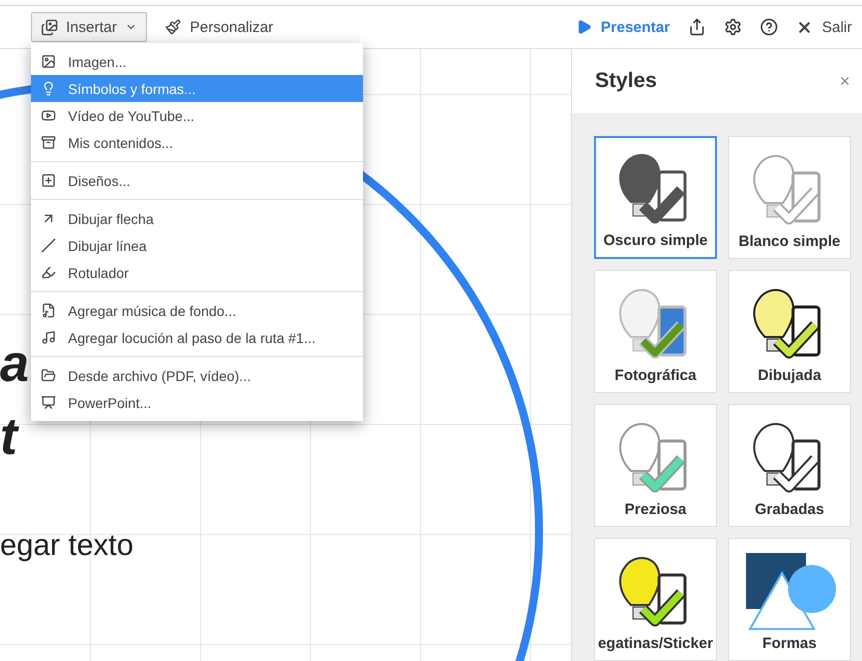  What do you see at coordinates (48, 61) in the screenshot?
I see `image-icon` at bounding box center [48, 61].